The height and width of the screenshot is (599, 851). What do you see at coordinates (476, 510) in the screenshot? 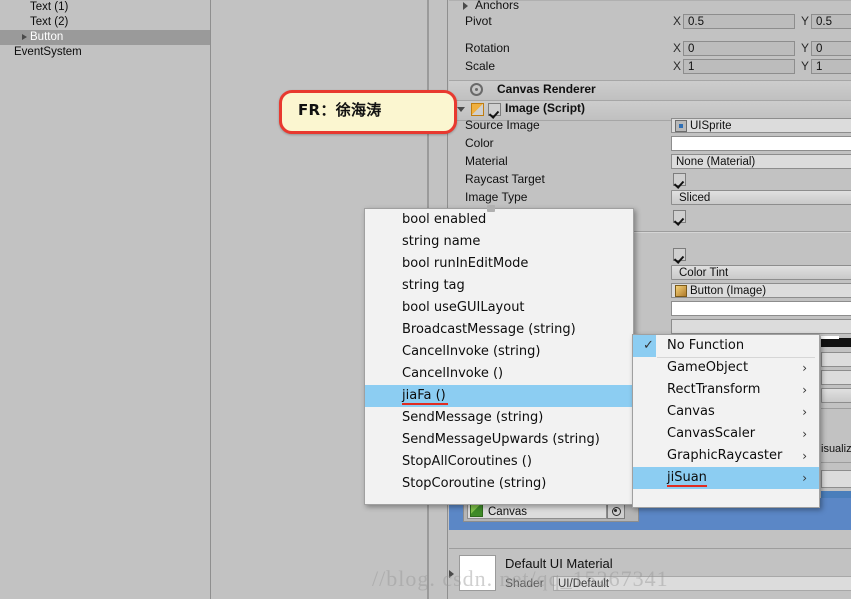
I see `gameobject-cube-icon` at bounding box center [476, 510].